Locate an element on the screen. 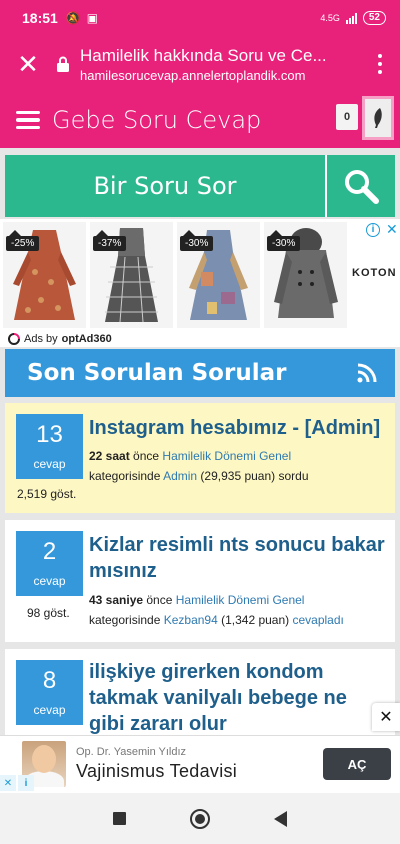  ad-brand: KOTON is located at coordinates (374, 273).